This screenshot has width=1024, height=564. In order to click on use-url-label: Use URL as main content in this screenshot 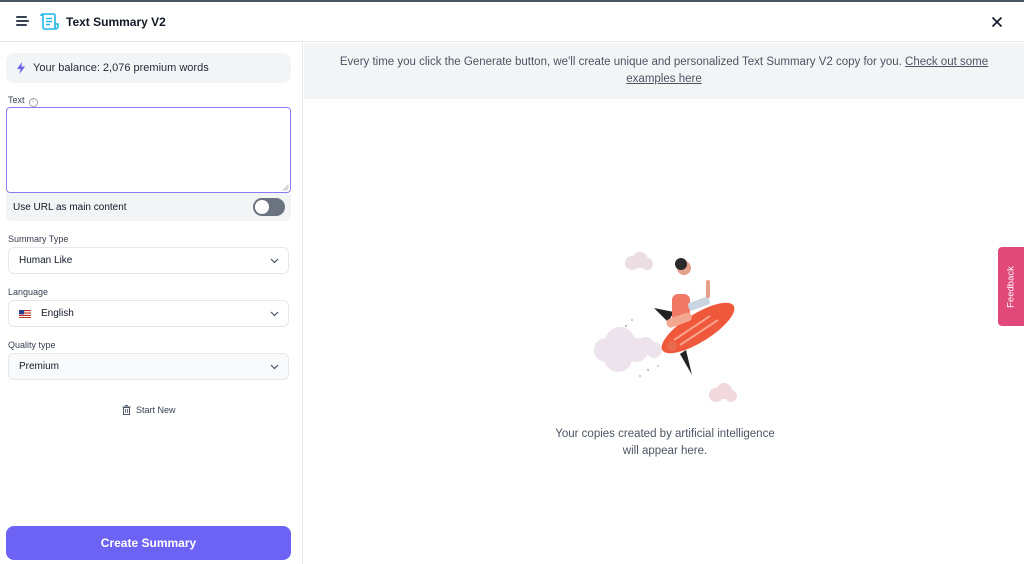, I will do `click(70, 207)`.